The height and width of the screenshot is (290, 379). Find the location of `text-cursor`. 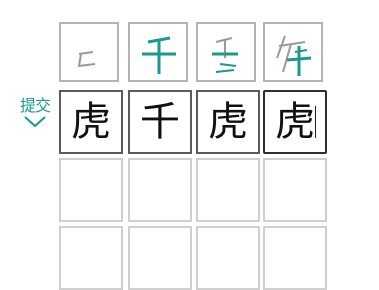

text-cursor is located at coordinates (315, 122).